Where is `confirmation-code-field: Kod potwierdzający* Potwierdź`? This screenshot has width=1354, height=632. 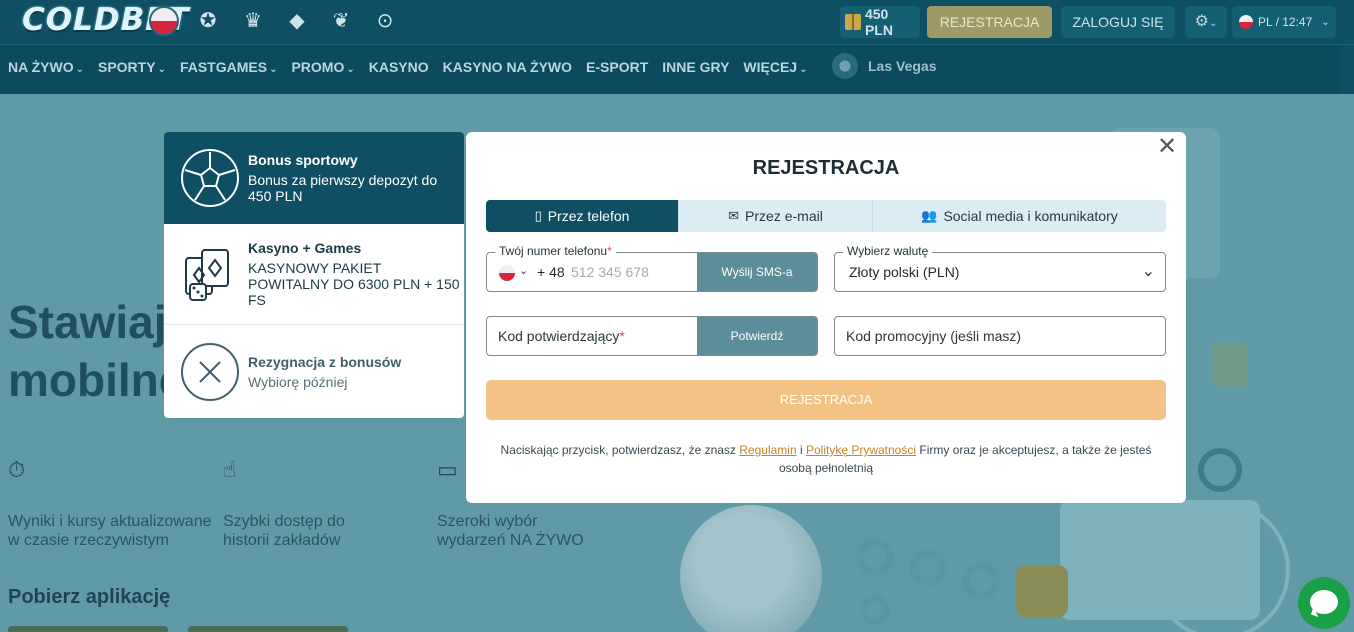 confirmation-code-field: Kod potwierdzający* Potwierdź is located at coordinates (652, 336).